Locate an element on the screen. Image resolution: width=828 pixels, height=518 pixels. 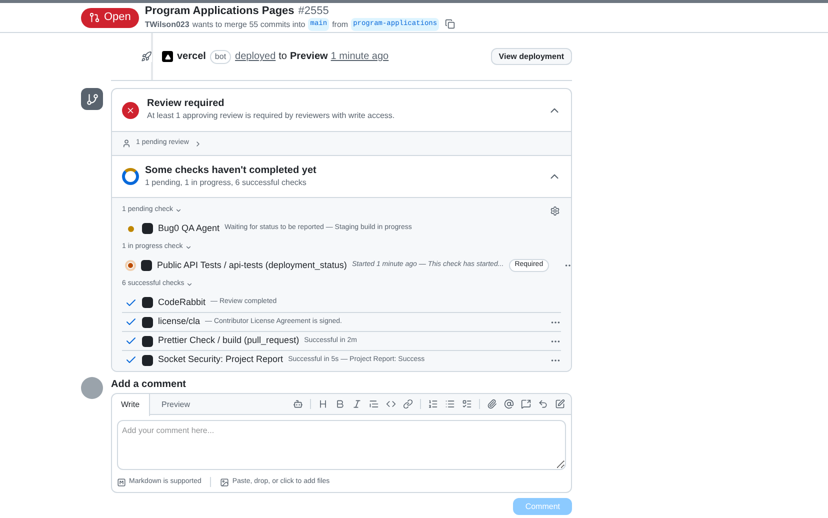
pr-number: #2555 is located at coordinates (313, 11).